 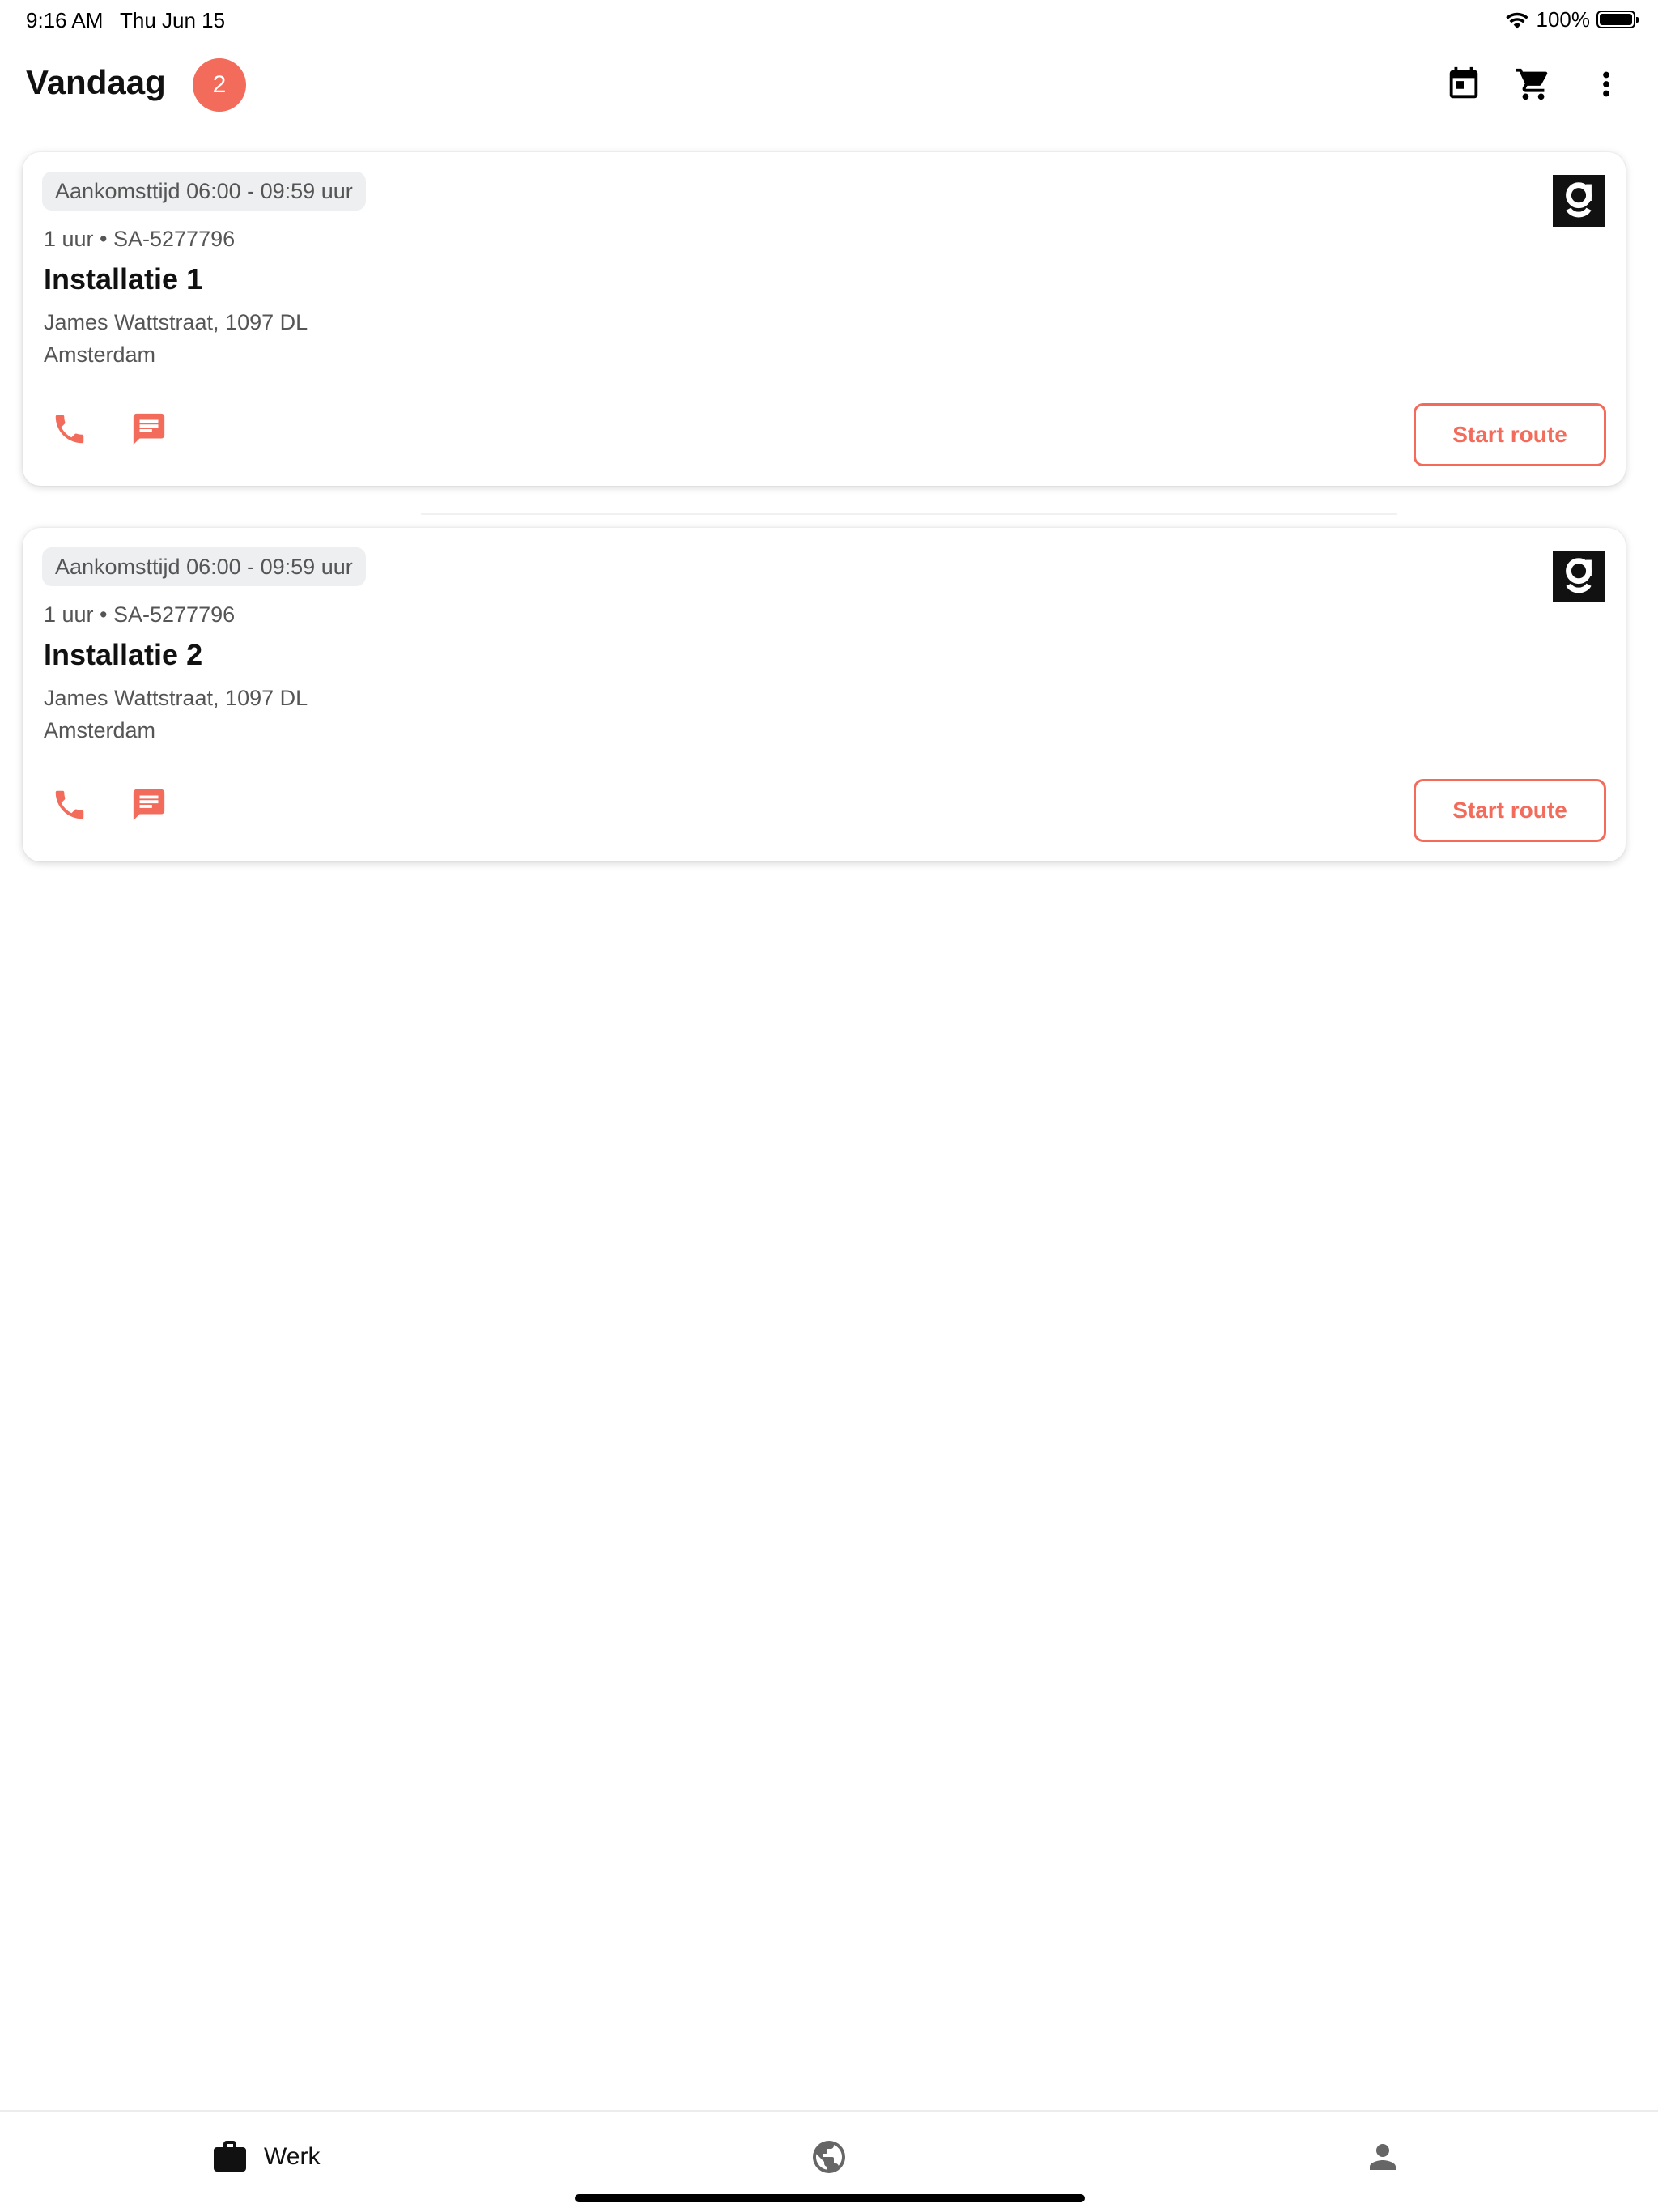 I want to click on job-title: Installatie 2, so click(x=123, y=655).